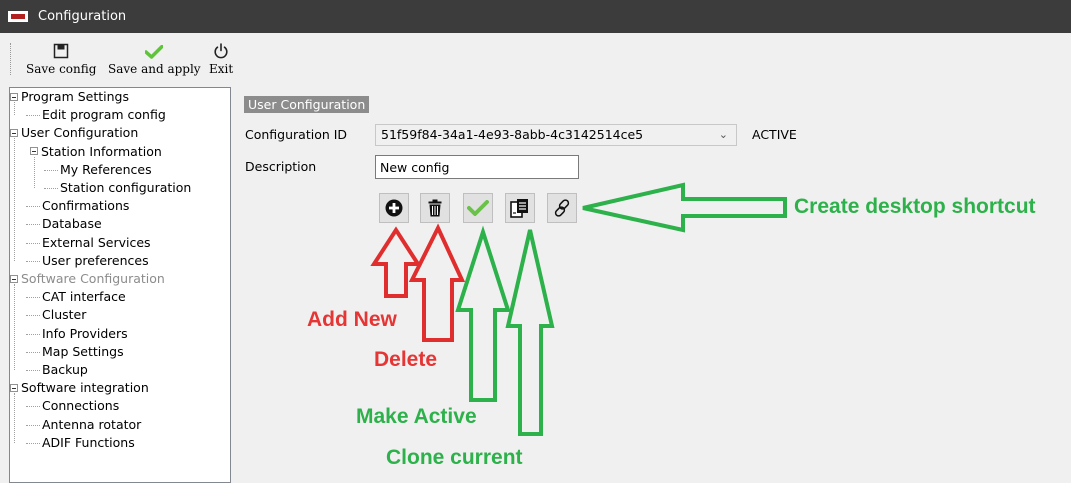  Describe the element at coordinates (915, 206) in the screenshot. I see `create-shortcut-annotation: Create desktop shortcut` at that location.